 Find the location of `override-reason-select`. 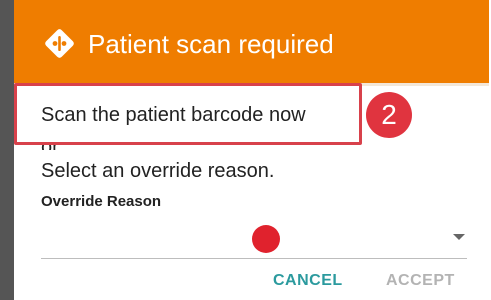

override-reason-select is located at coordinates (254, 238).